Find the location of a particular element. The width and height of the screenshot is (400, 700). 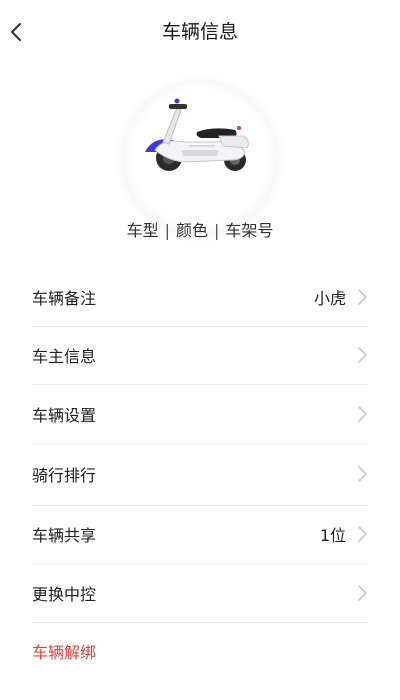

menu-item-ride-ranking: 骑行排行 is located at coordinates (200, 475).